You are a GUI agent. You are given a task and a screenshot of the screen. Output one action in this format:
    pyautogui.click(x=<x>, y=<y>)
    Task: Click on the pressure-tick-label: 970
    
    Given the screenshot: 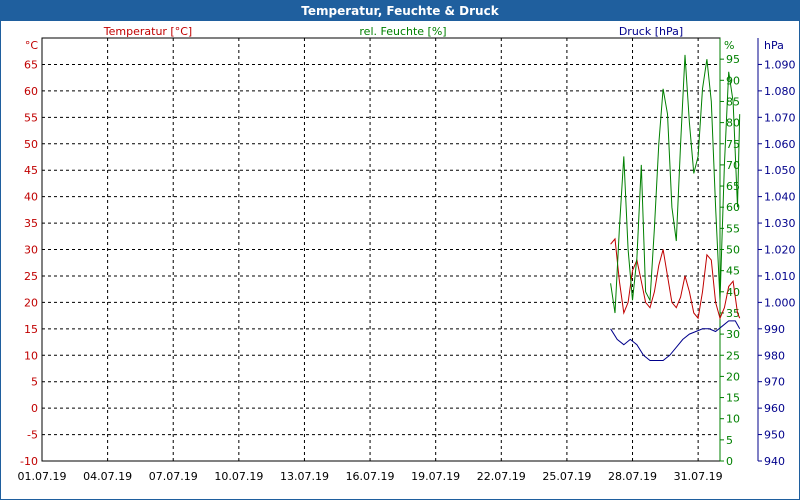 What is the action you would take?
    pyautogui.click(x=774, y=382)
    